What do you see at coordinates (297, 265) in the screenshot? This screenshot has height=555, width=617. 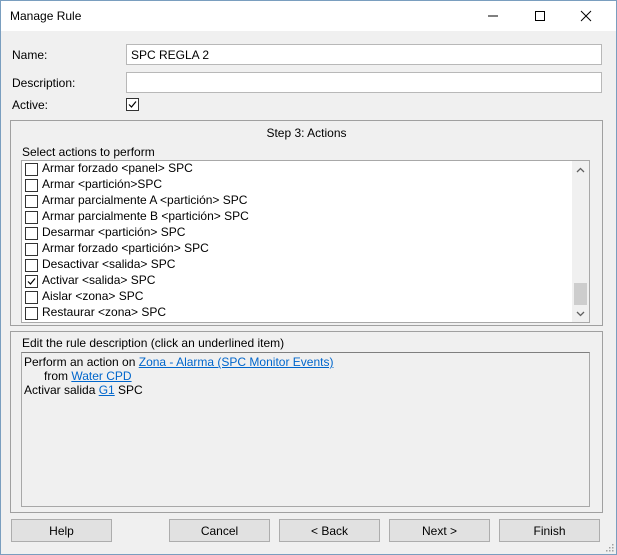 I see `action-list-item: Desactivar <salida> SPC` at bounding box center [297, 265].